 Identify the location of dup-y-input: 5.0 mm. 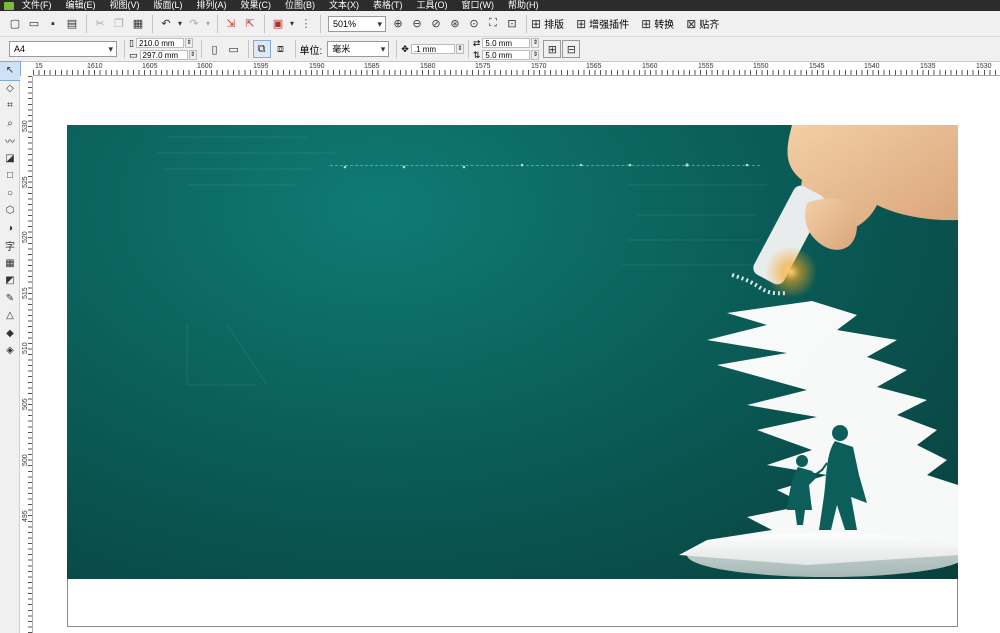
(506, 55).